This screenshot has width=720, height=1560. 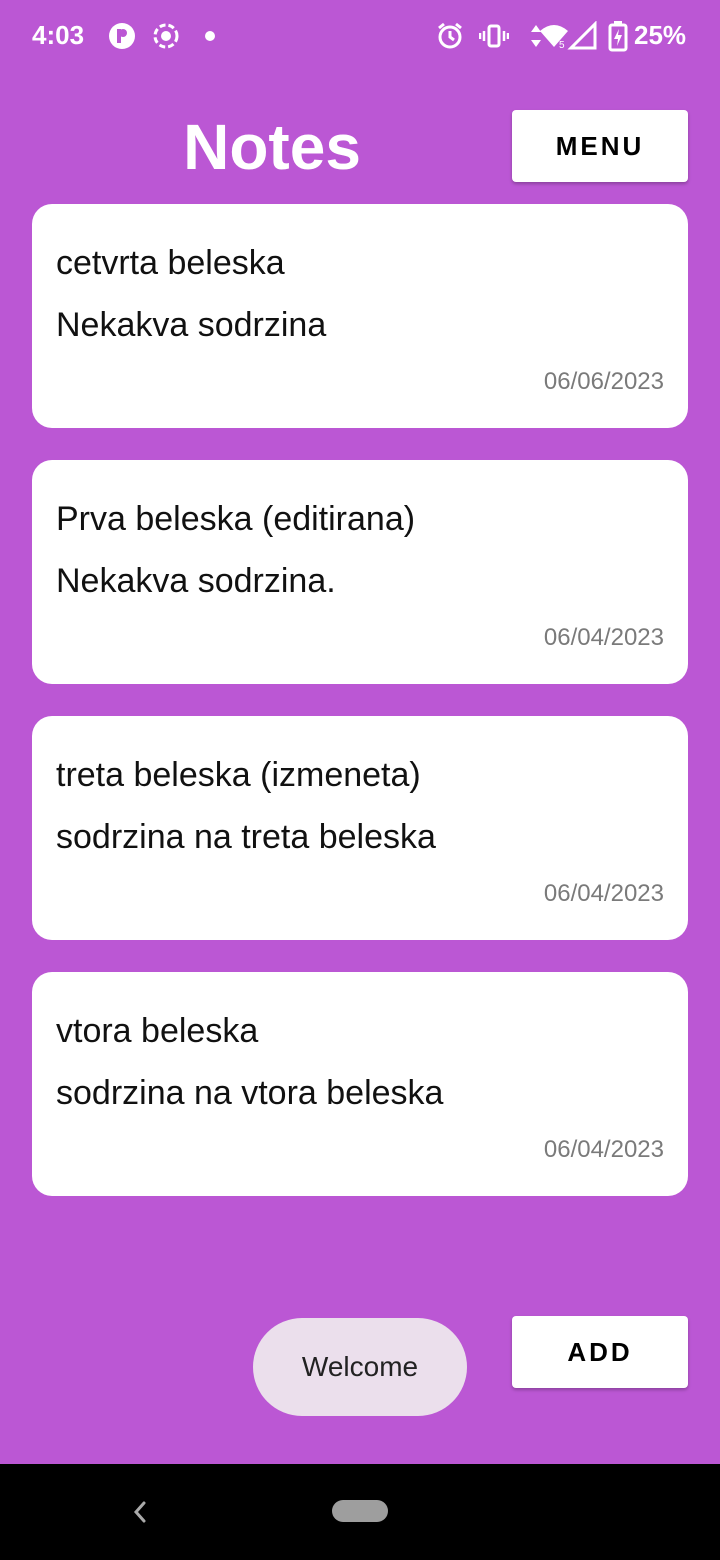 What do you see at coordinates (603, 381) in the screenshot?
I see `note-date: 06/06/2023` at bounding box center [603, 381].